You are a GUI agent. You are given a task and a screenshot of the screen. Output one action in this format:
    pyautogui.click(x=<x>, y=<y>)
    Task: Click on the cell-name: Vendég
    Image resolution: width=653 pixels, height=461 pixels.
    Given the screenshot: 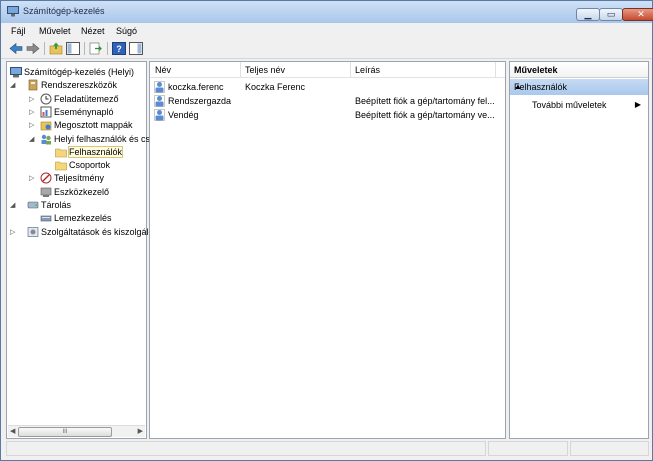 What is the action you would take?
    pyautogui.click(x=183, y=115)
    